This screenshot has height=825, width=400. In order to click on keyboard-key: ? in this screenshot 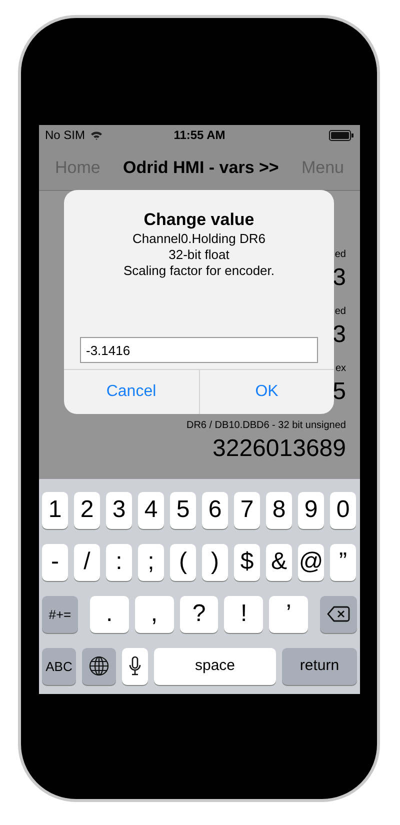, I will do `click(199, 614)`.